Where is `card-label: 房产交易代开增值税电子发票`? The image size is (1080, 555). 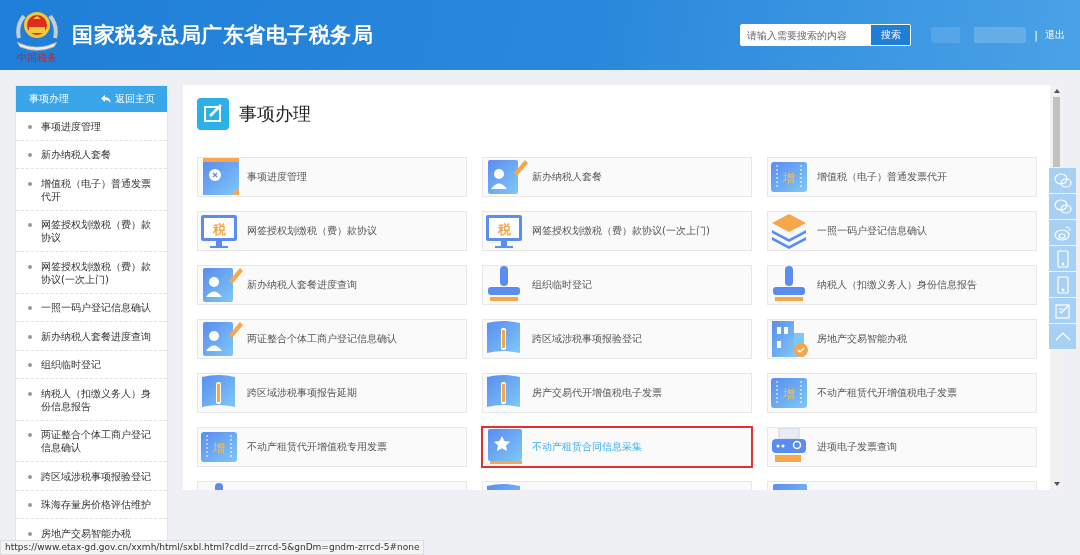 card-label: 房产交易代开增值税电子发票 is located at coordinates (597, 393).